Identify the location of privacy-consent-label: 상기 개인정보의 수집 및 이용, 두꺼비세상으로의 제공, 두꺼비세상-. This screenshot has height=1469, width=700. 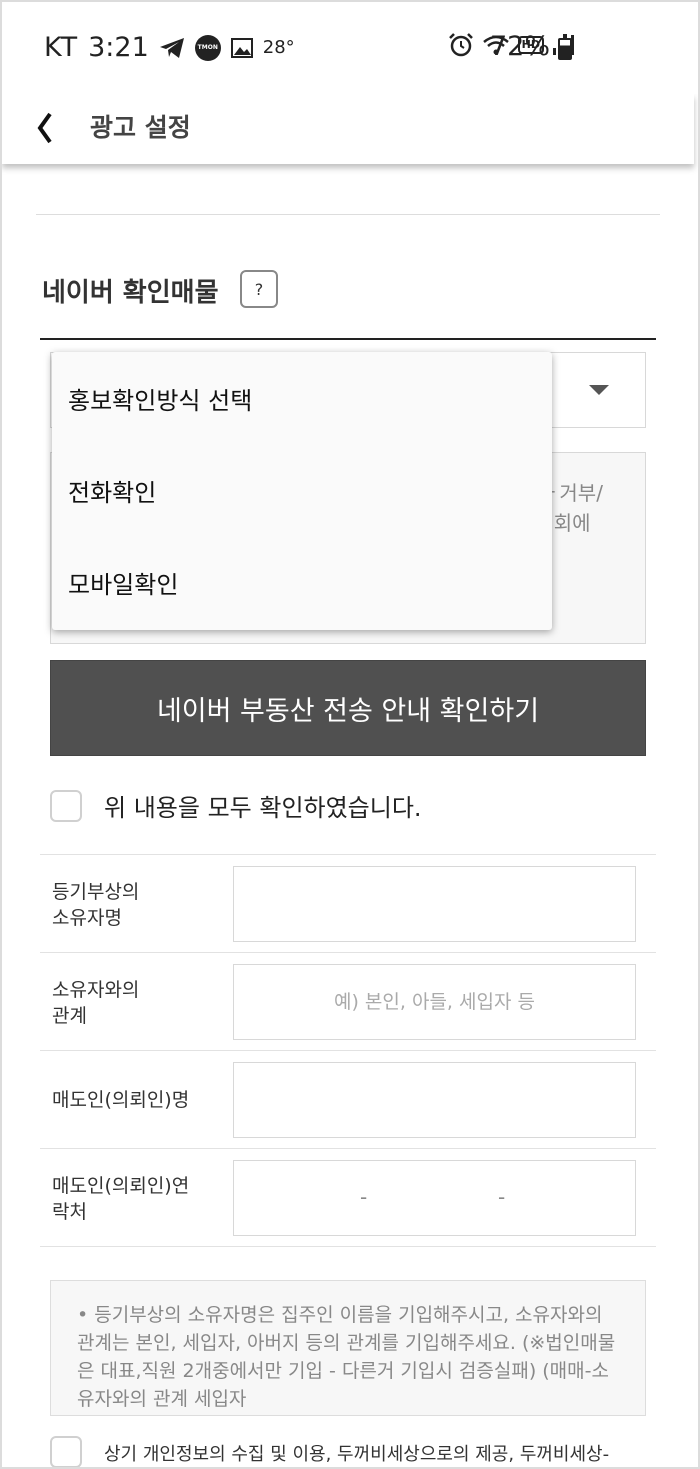
(357, 1454).